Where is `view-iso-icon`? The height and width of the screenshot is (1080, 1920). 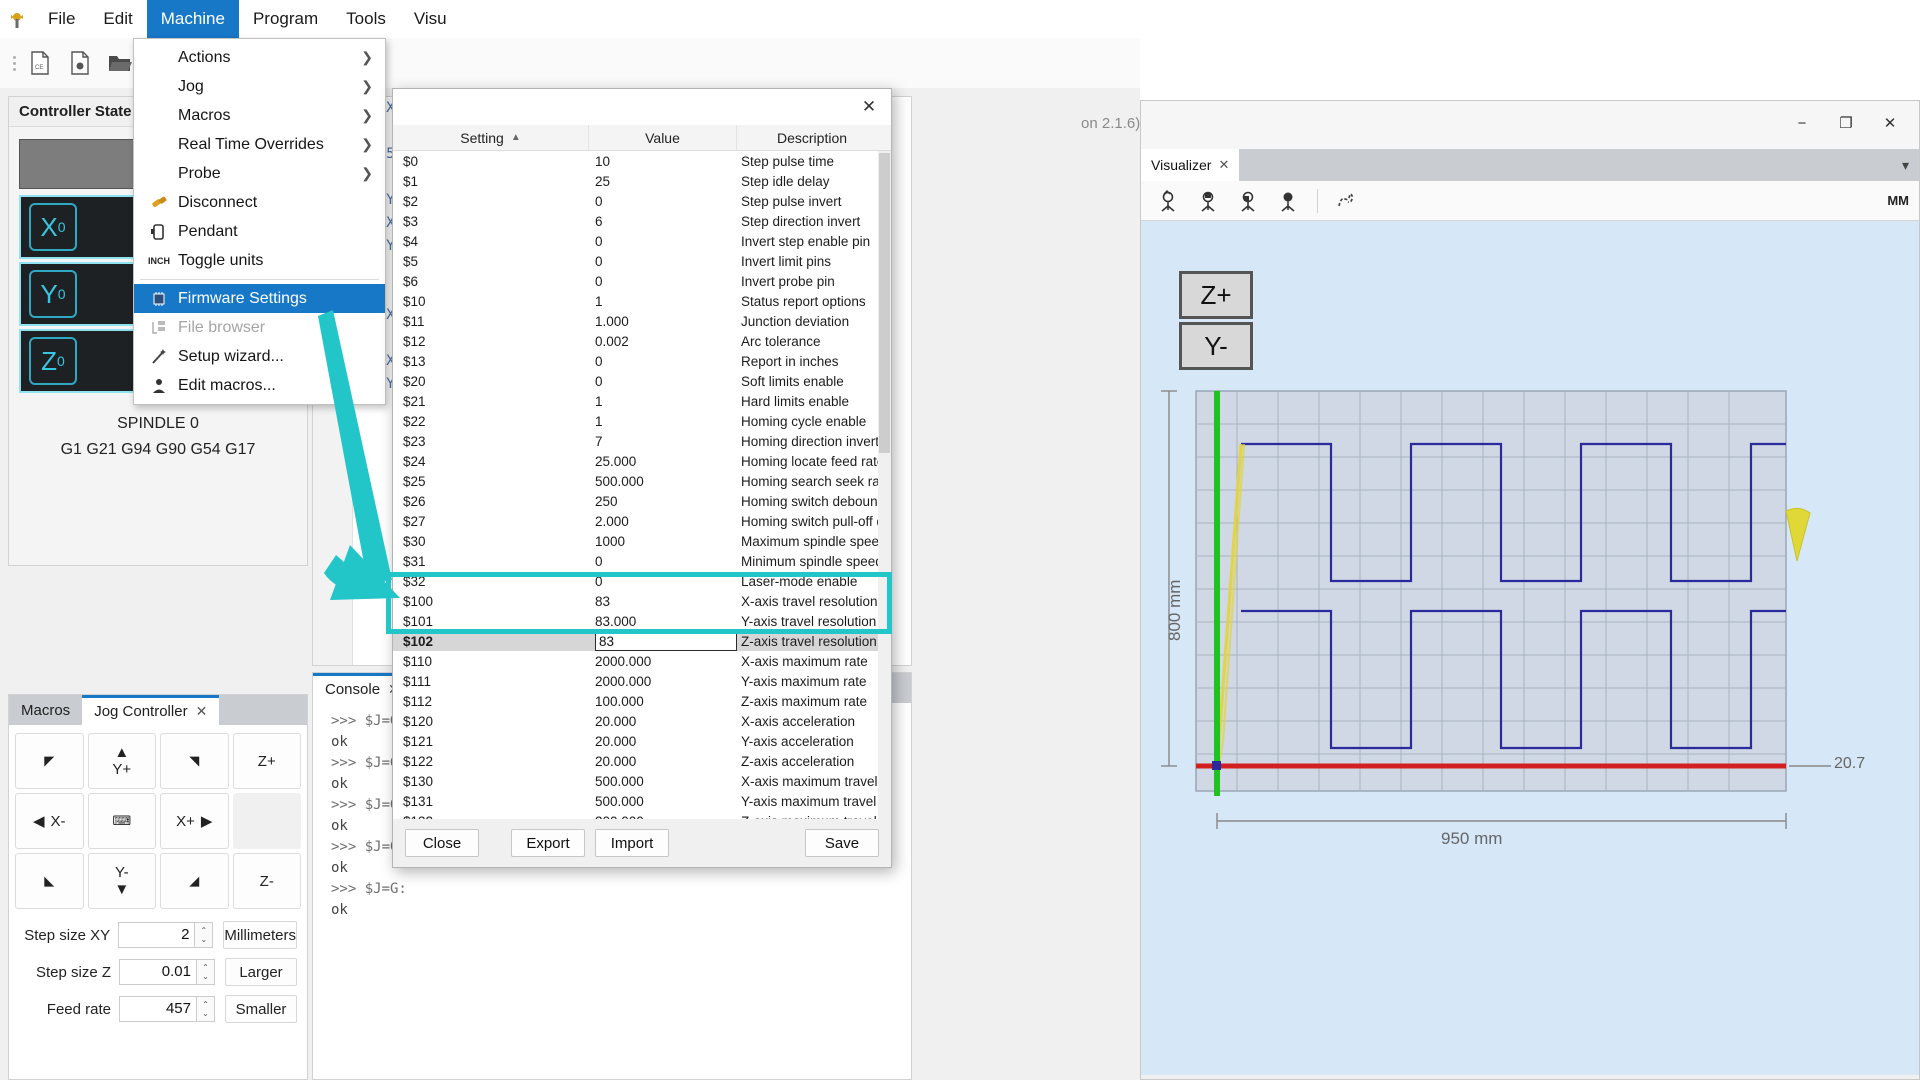
view-iso-icon is located at coordinates (1168, 201).